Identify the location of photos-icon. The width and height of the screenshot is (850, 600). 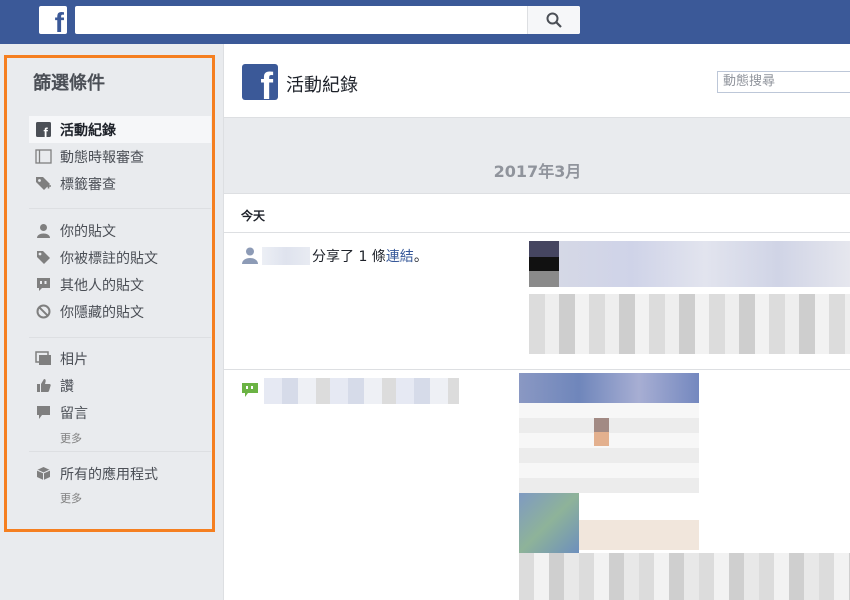
(43, 358).